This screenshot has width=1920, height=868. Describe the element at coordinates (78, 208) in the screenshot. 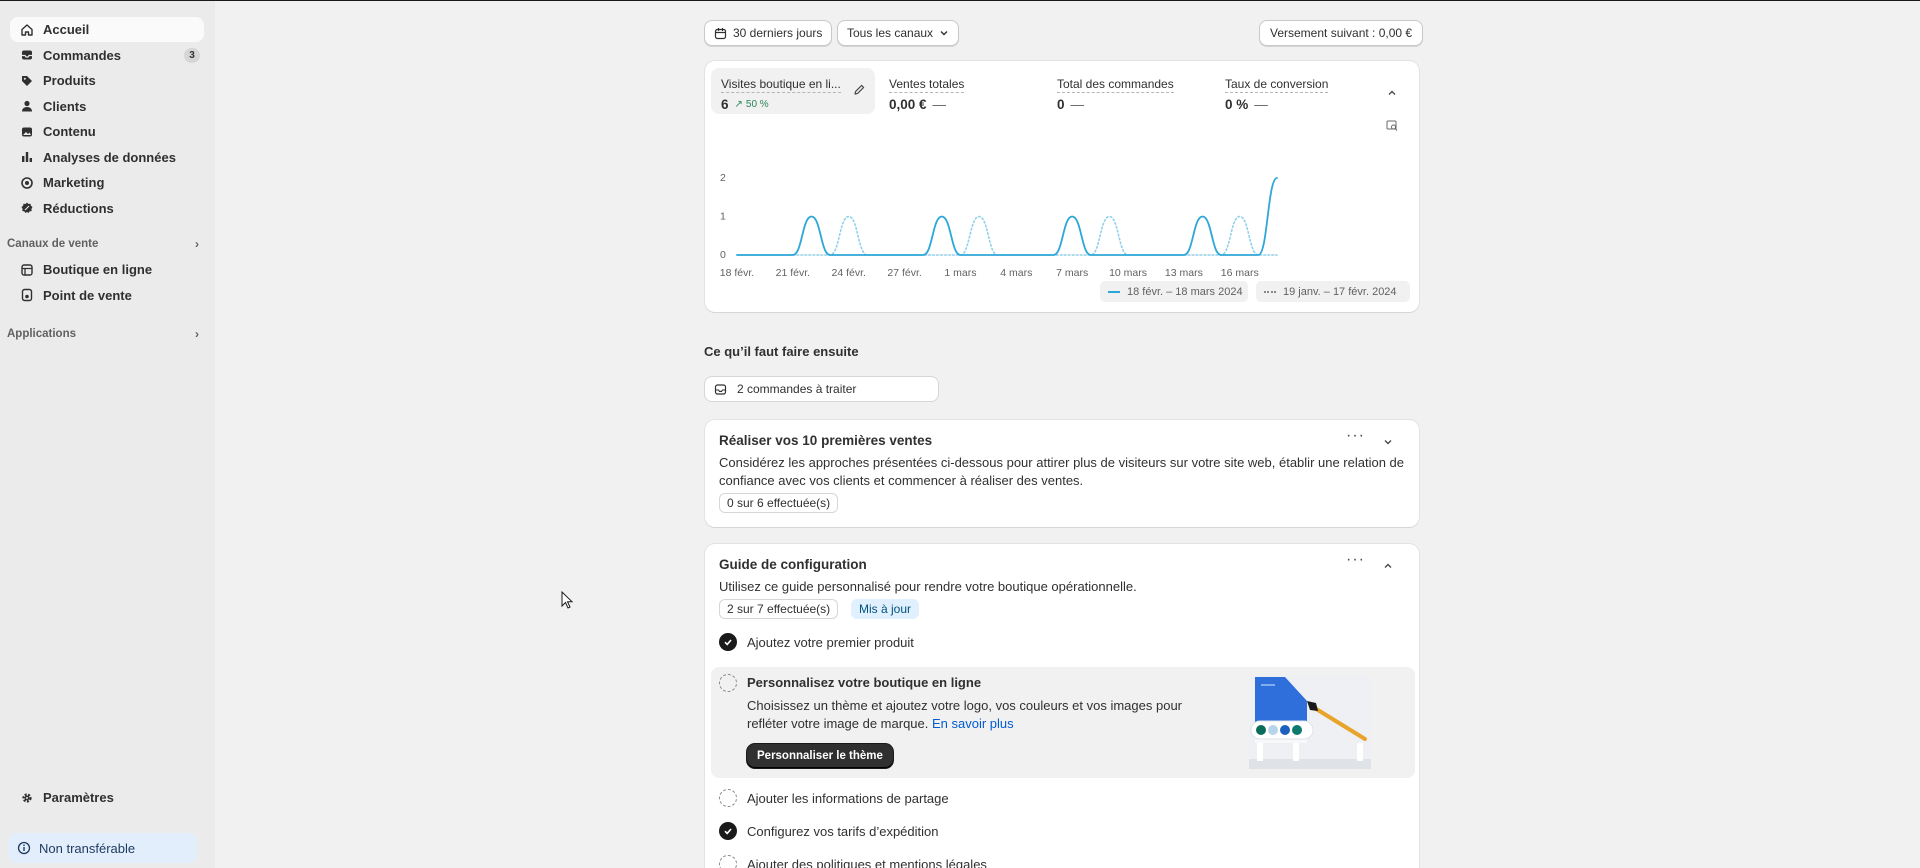

I see `sidebar-item-label: Réductions` at that location.